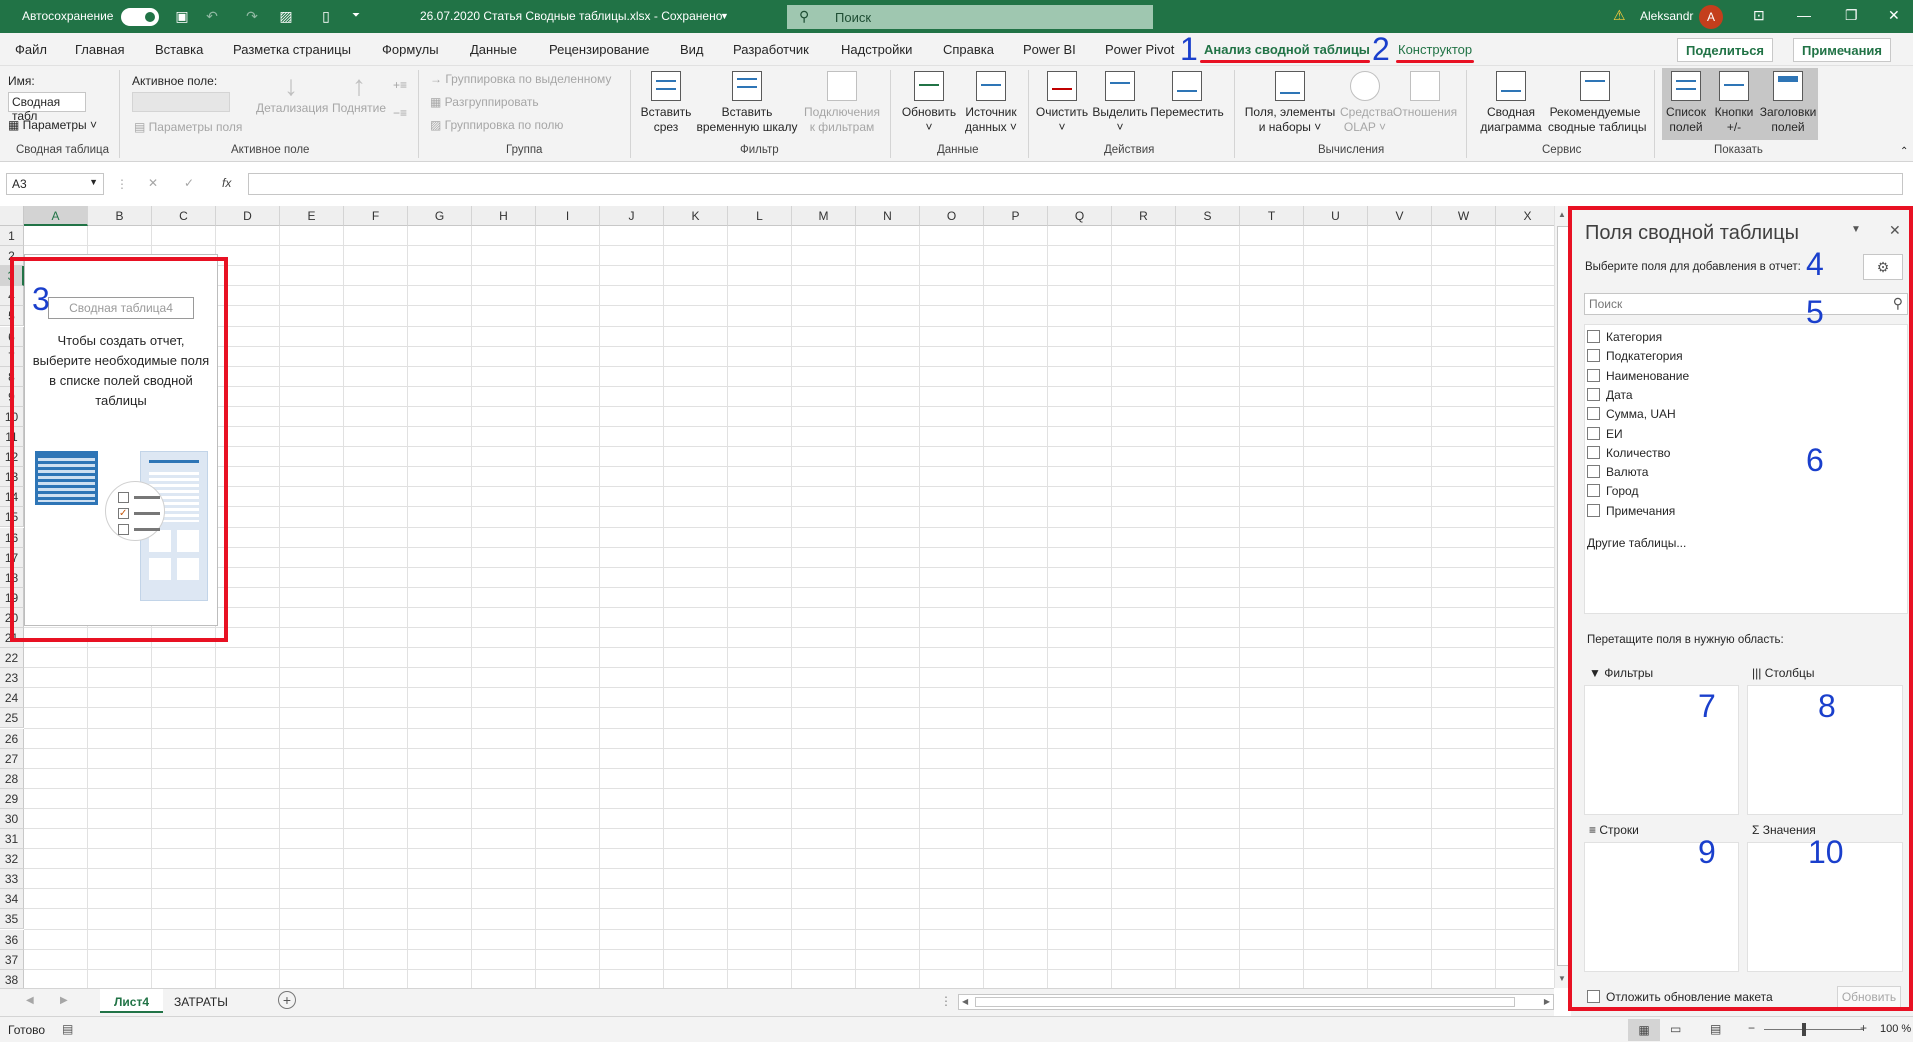  Describe the element at coordinates (287, 1000) in the screenshot. I see `add-sheet-button: +` at that location.